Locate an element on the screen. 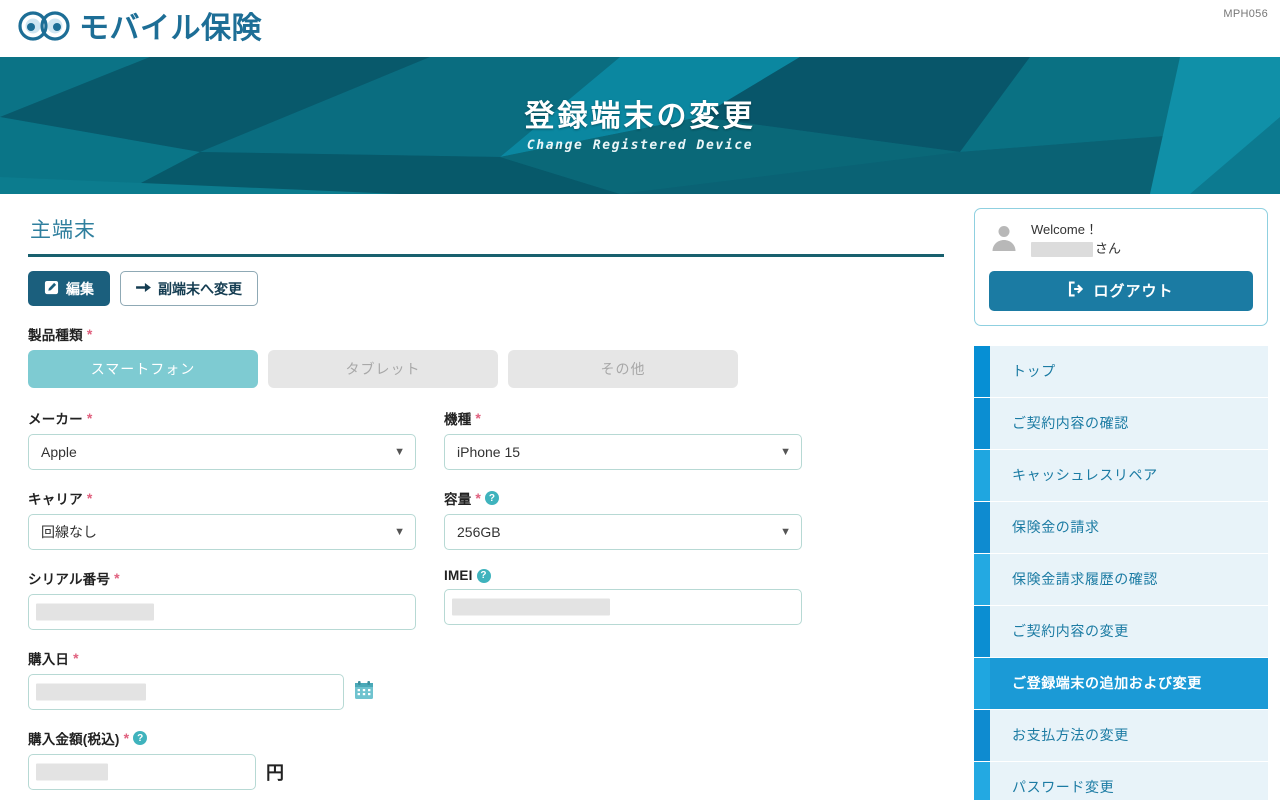  name-suffix: さん is located at coordinates (1108, 248).